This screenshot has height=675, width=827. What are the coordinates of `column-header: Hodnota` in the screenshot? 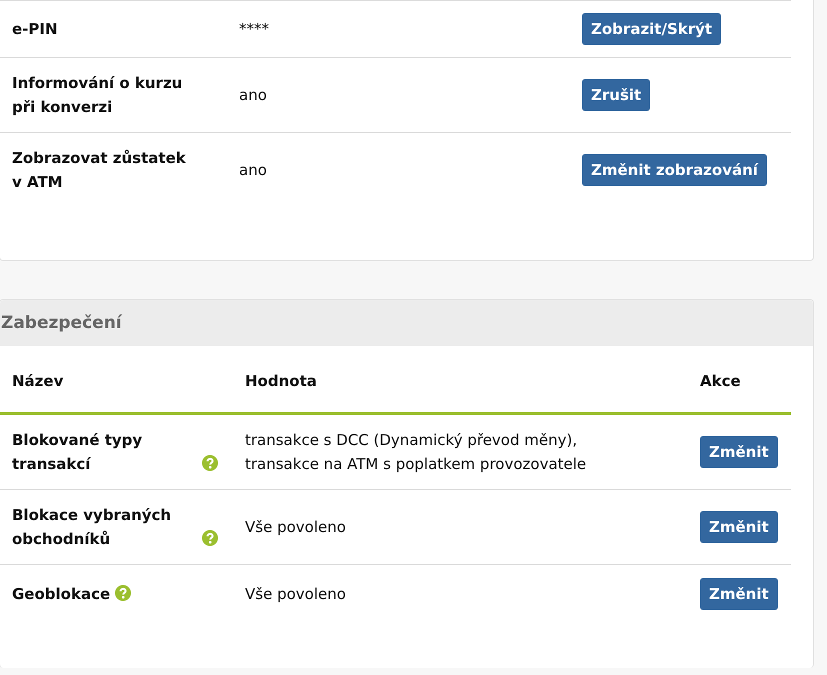 It's located at (281, 381).